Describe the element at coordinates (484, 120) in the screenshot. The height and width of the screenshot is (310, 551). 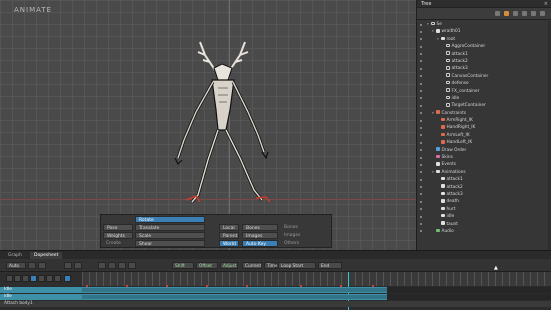
I see `tree-item: ArmRight_IK` at that location.